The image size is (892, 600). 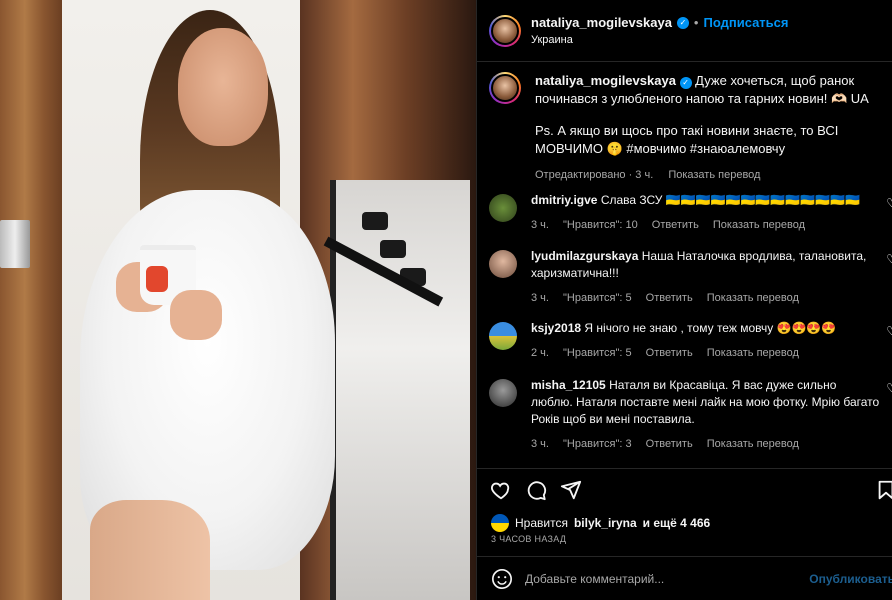 I want to click on likes-summary: Нравится bilyk_iryna и ещё 4 466, so click(x=600, y=523).